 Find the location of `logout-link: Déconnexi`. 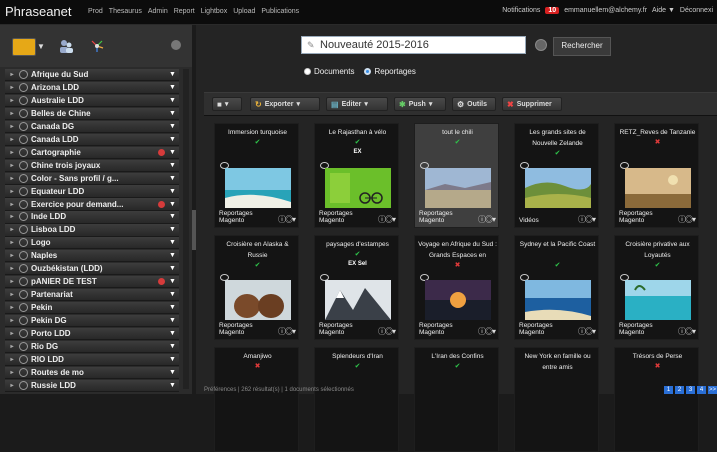

logout-link: Déconnexi is located at coordinates (696, 10).